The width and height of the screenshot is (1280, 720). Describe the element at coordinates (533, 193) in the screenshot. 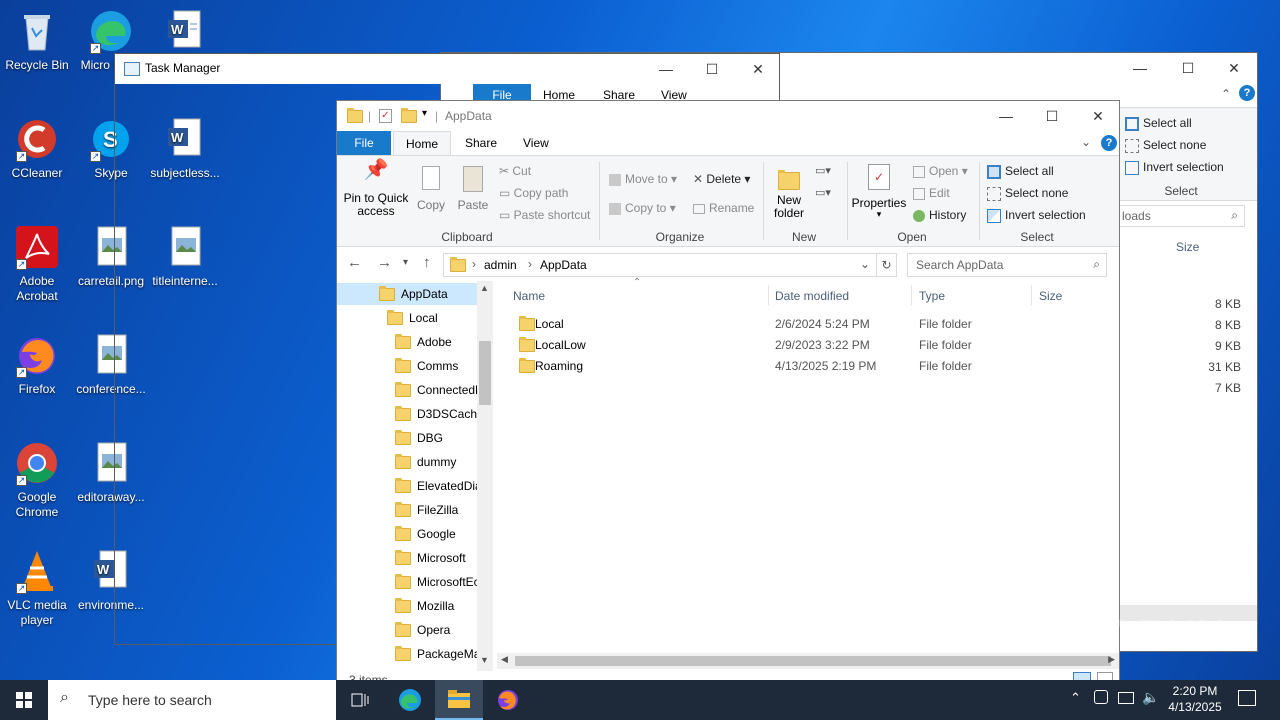

I see `copy-path-button: ▭ Copy path` at that location.